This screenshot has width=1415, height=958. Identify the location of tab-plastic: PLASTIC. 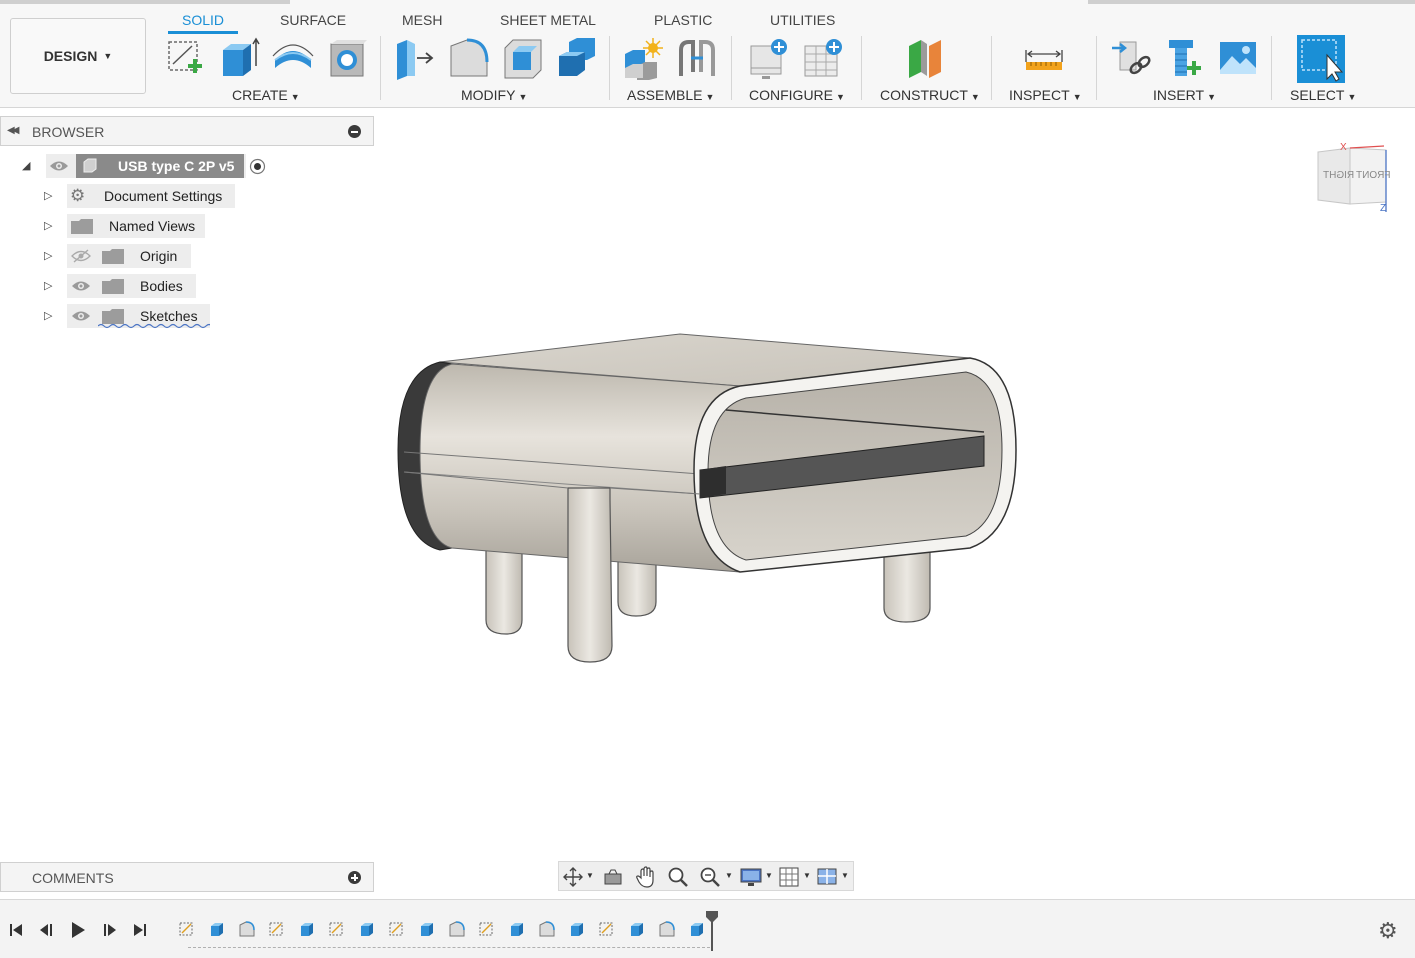
(683, 20).